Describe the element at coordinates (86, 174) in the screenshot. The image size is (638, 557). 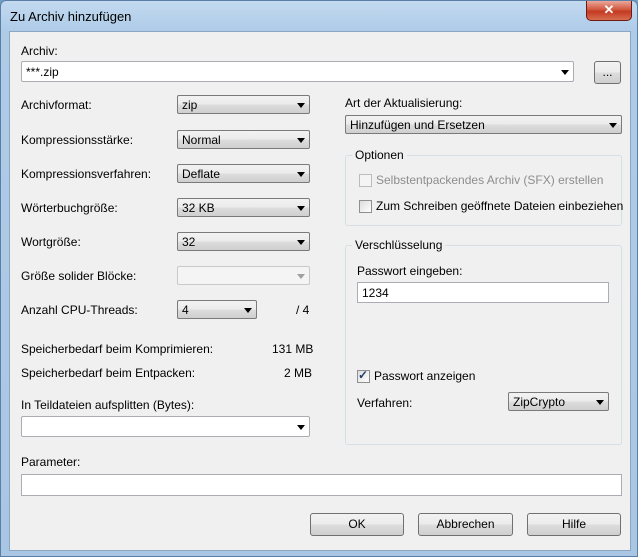
I see `compression-method-label: Kompressionsverfahren:` at that location.